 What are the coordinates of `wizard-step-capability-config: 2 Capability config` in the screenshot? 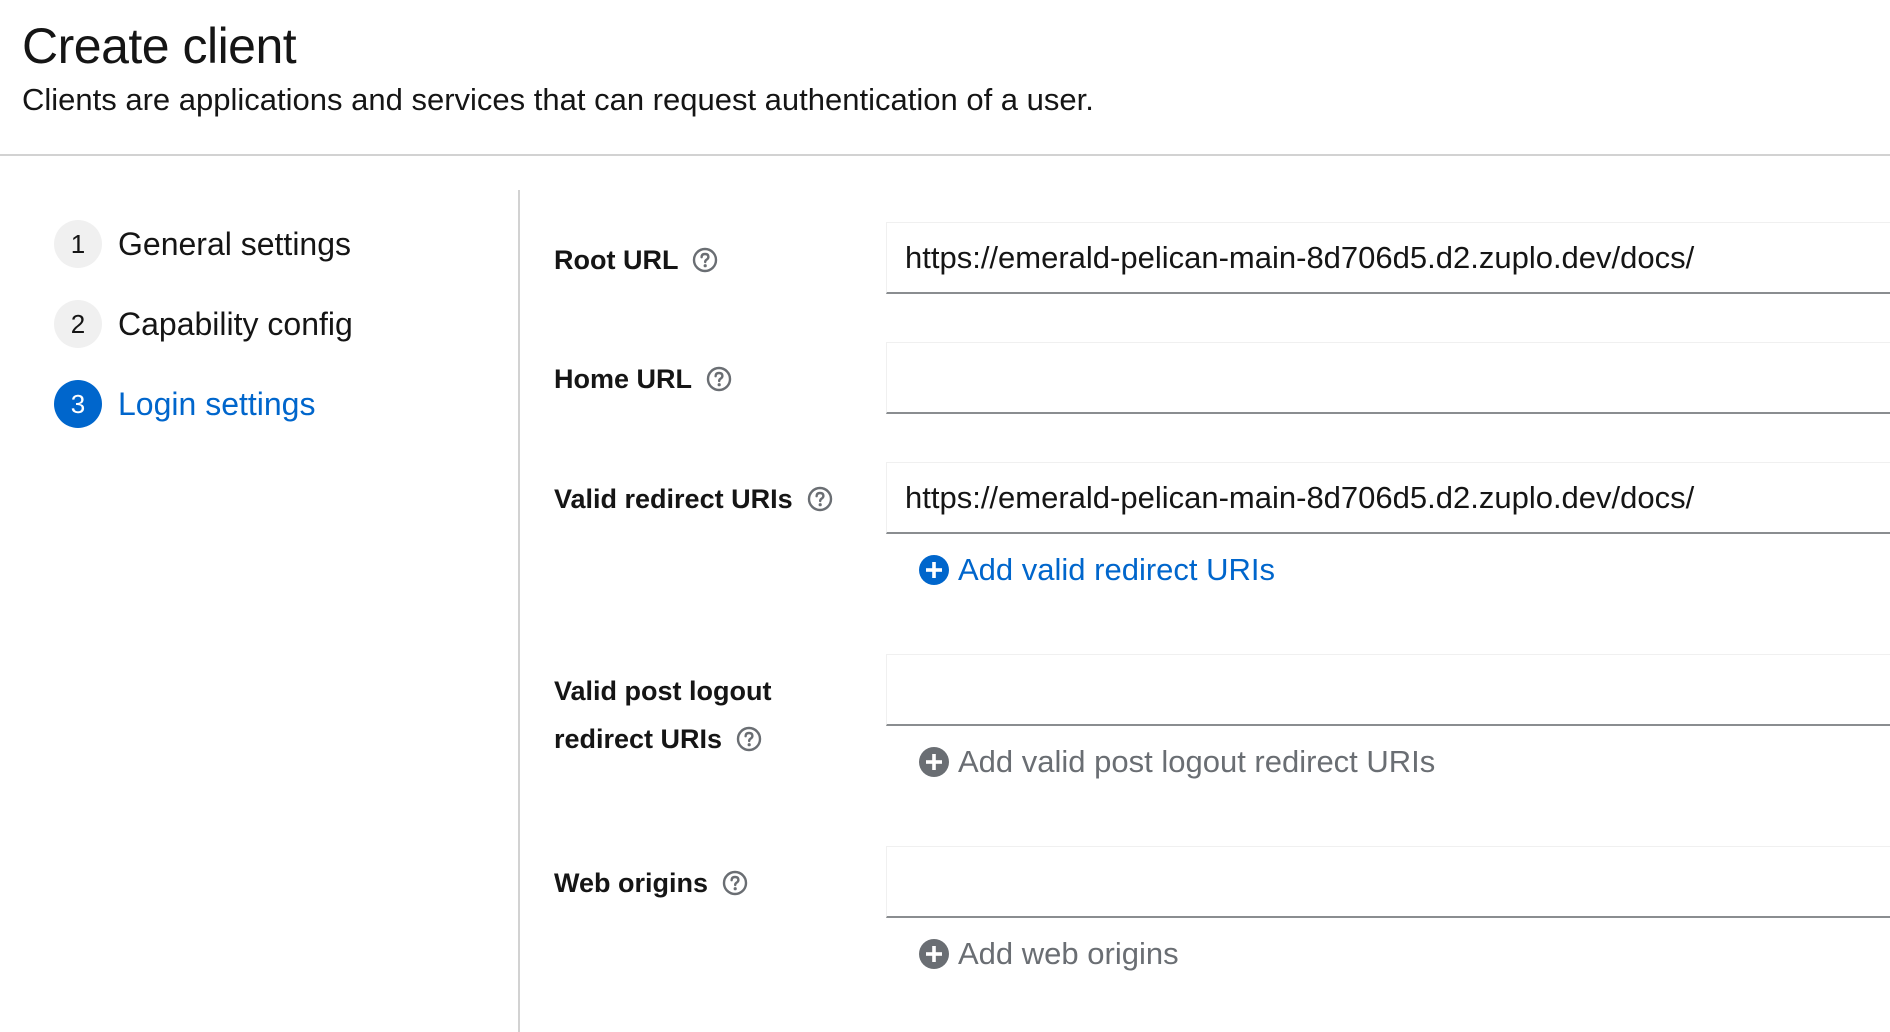 It's located at (203, 324).